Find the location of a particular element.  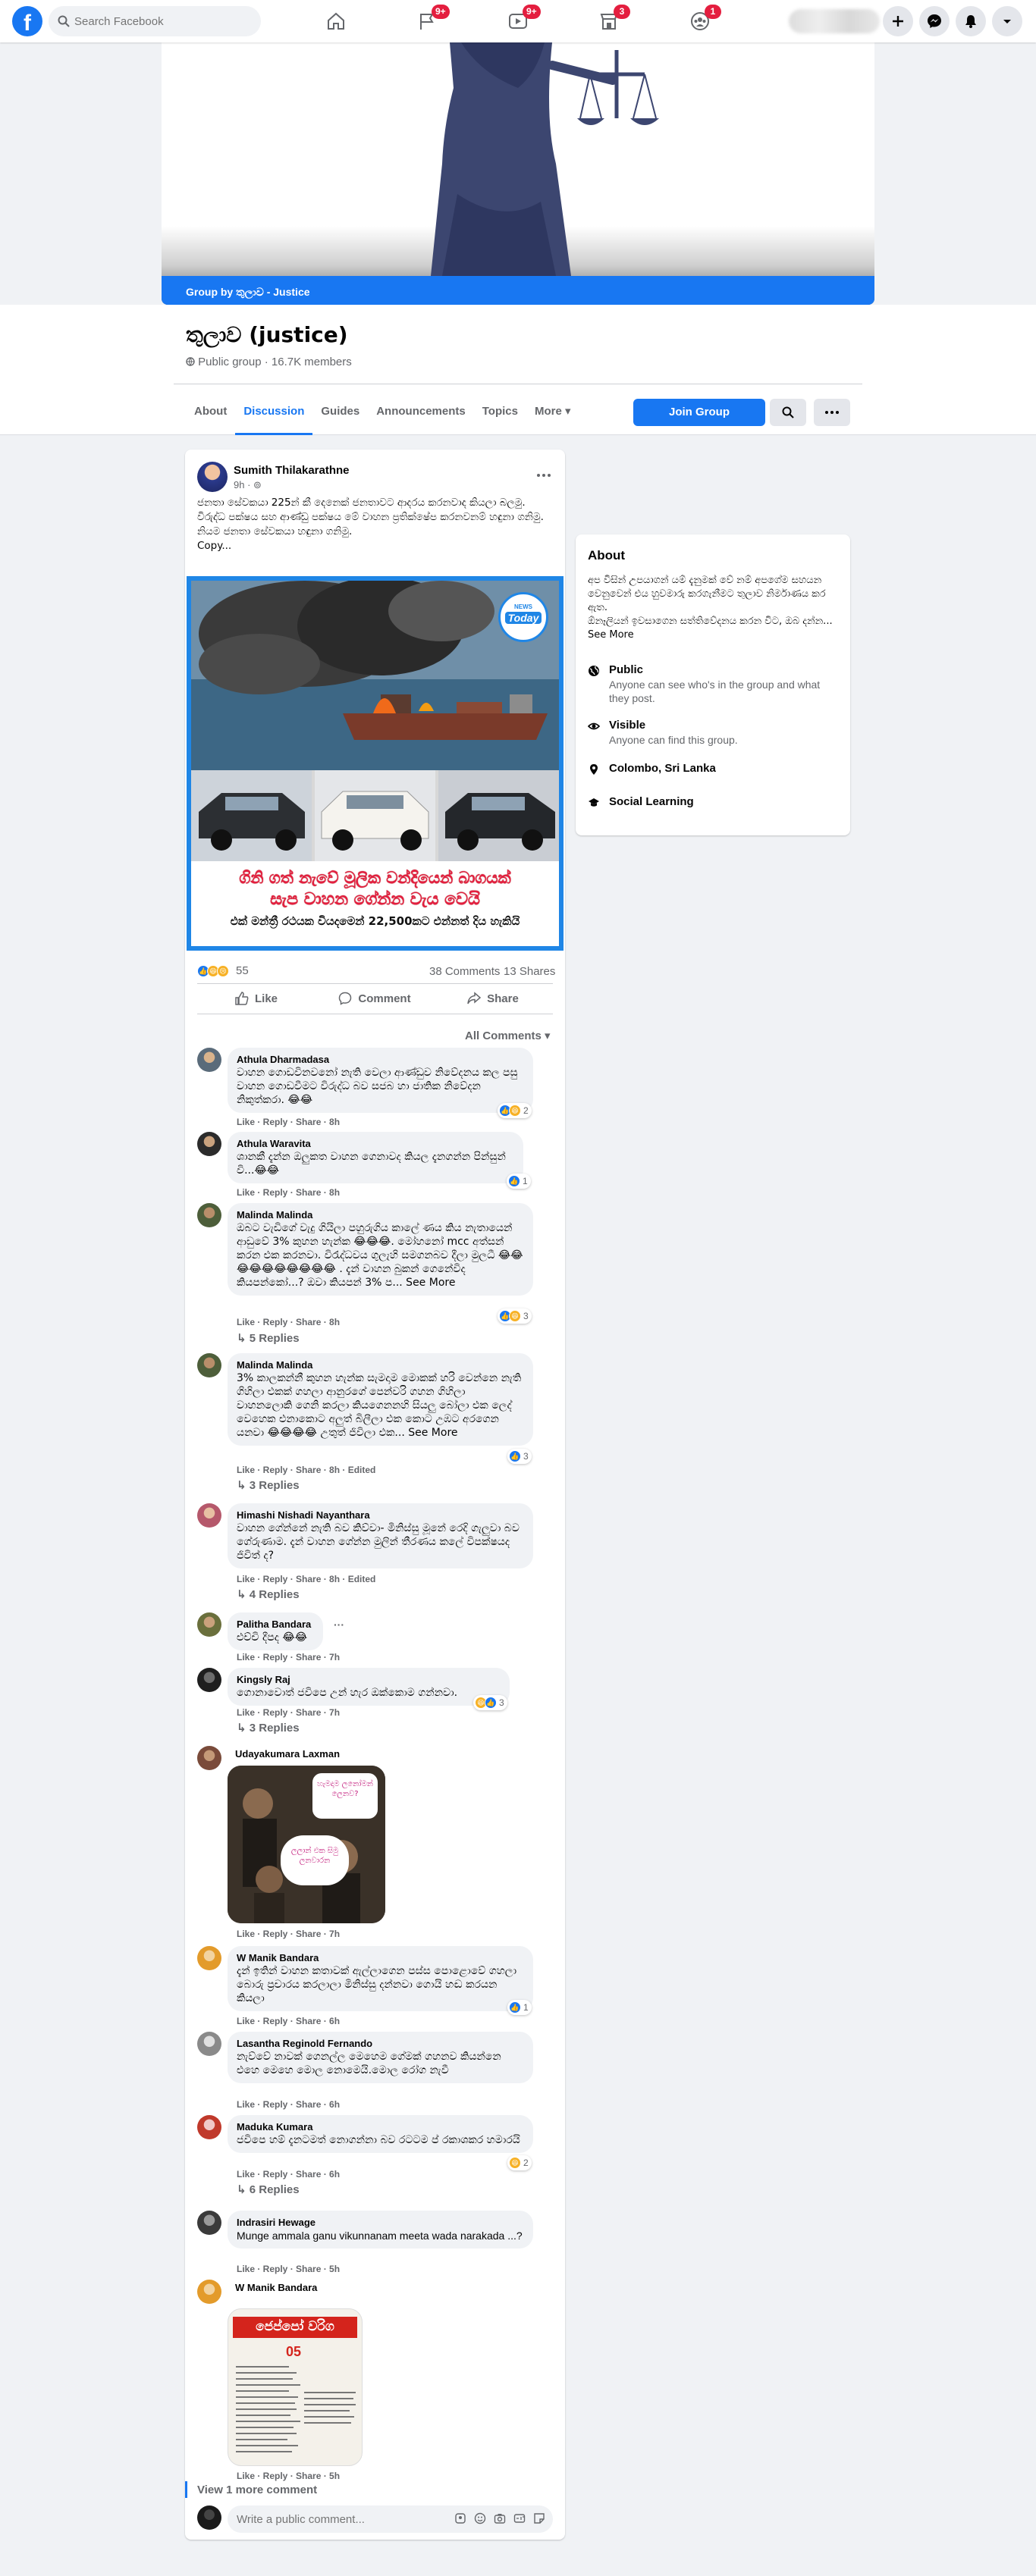

write-comment-box is located at coordinates (390, 2519).